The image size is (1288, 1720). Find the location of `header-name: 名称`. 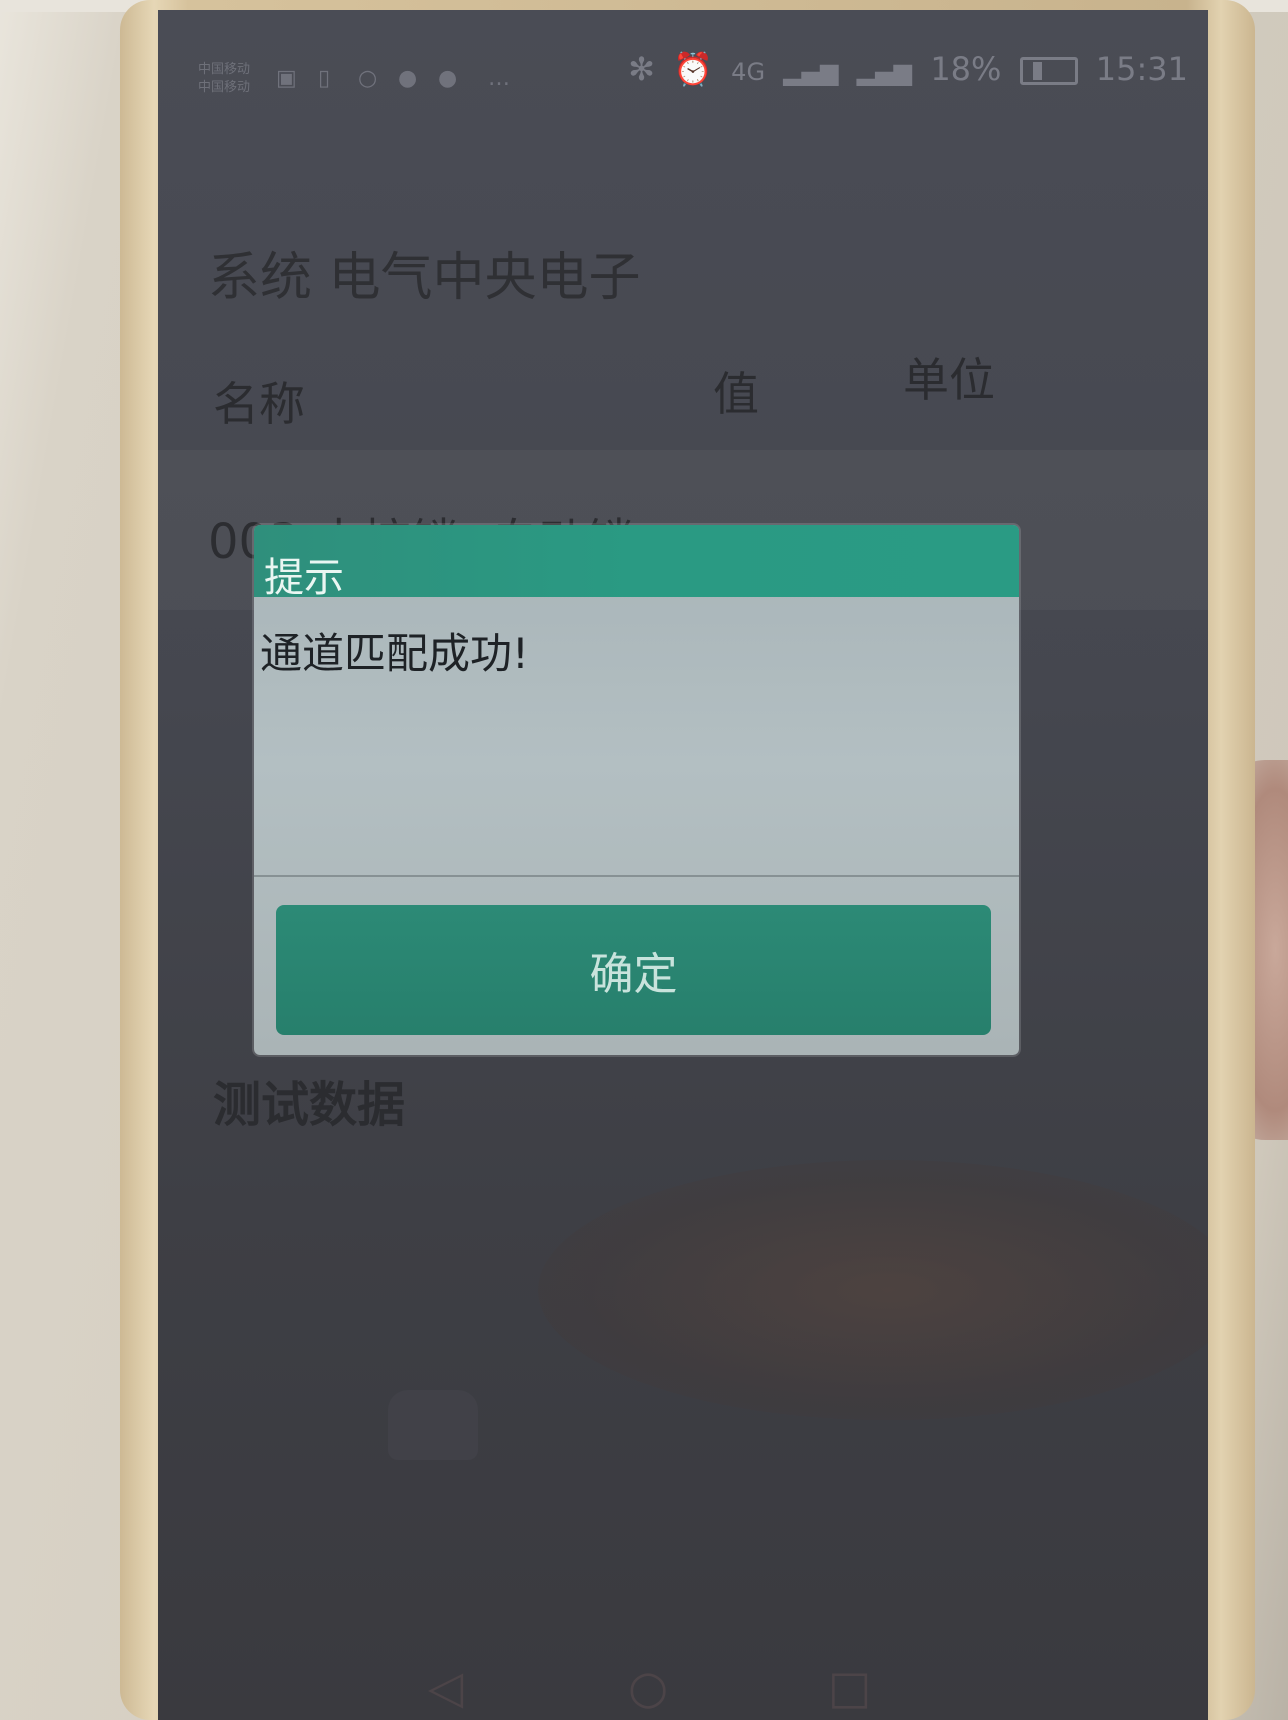

header-name: 名称 is located at coordinates (259, 404).